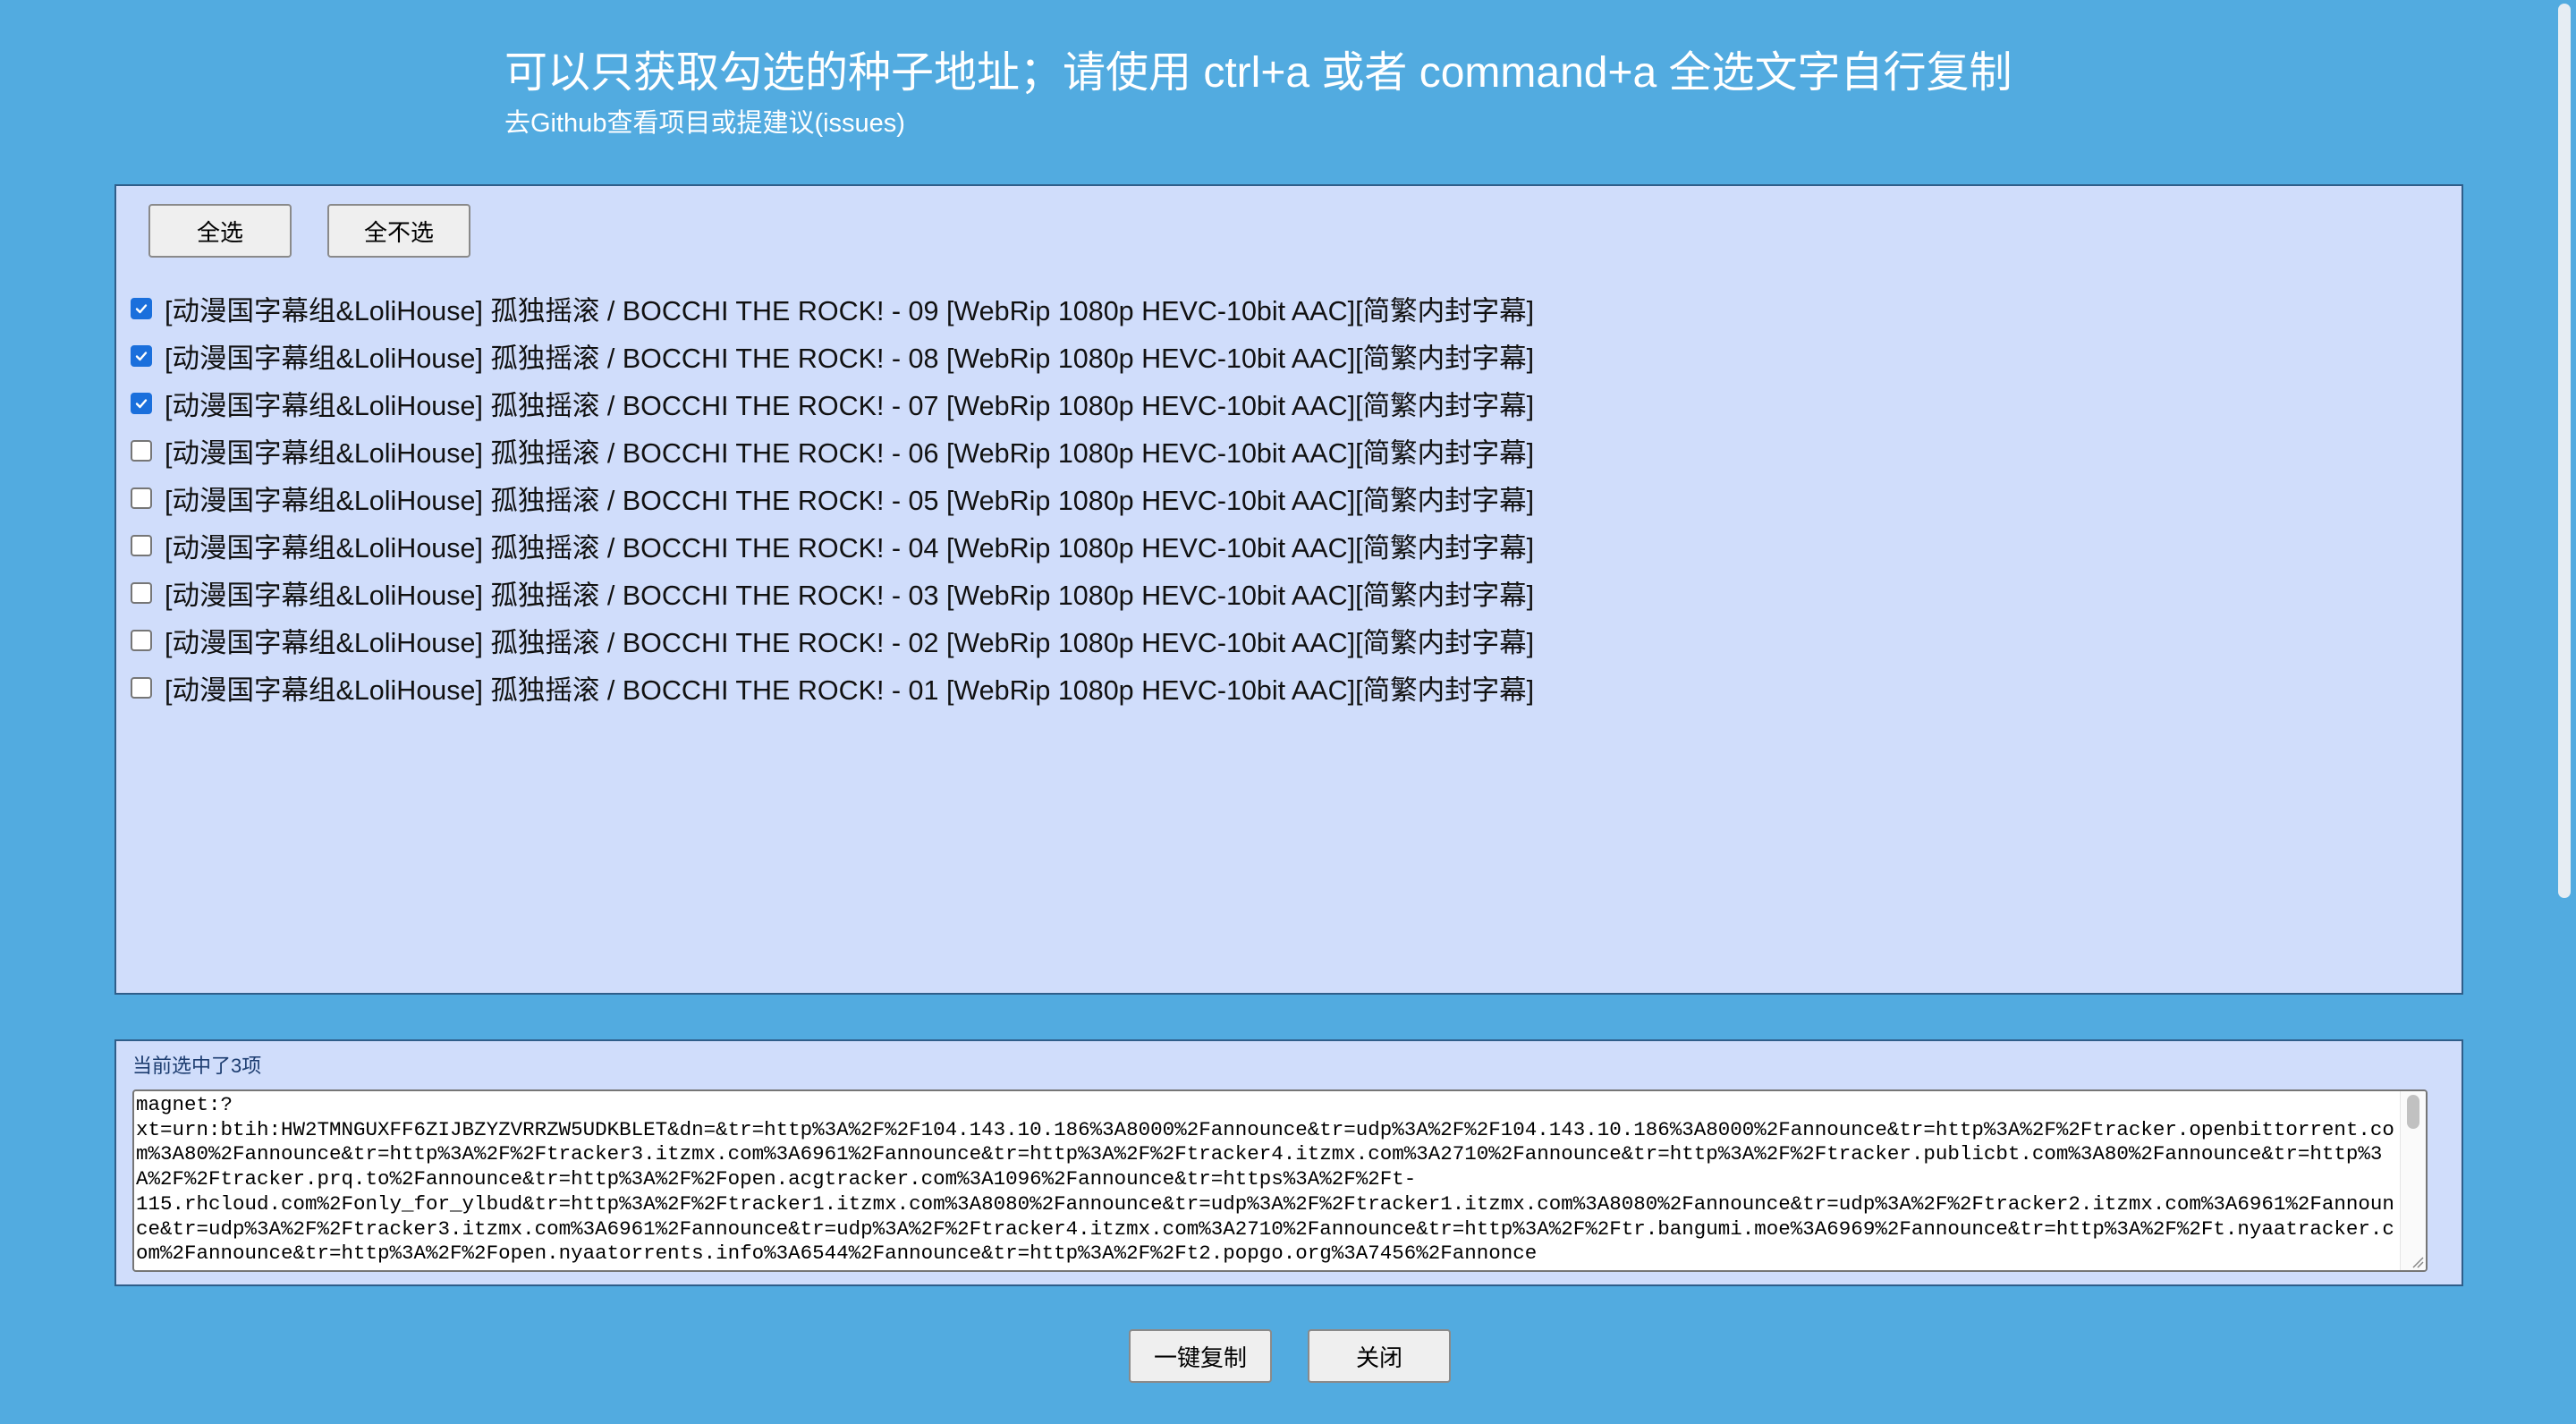  I want to click on resize-handle-icon, so click(2417, 1261).